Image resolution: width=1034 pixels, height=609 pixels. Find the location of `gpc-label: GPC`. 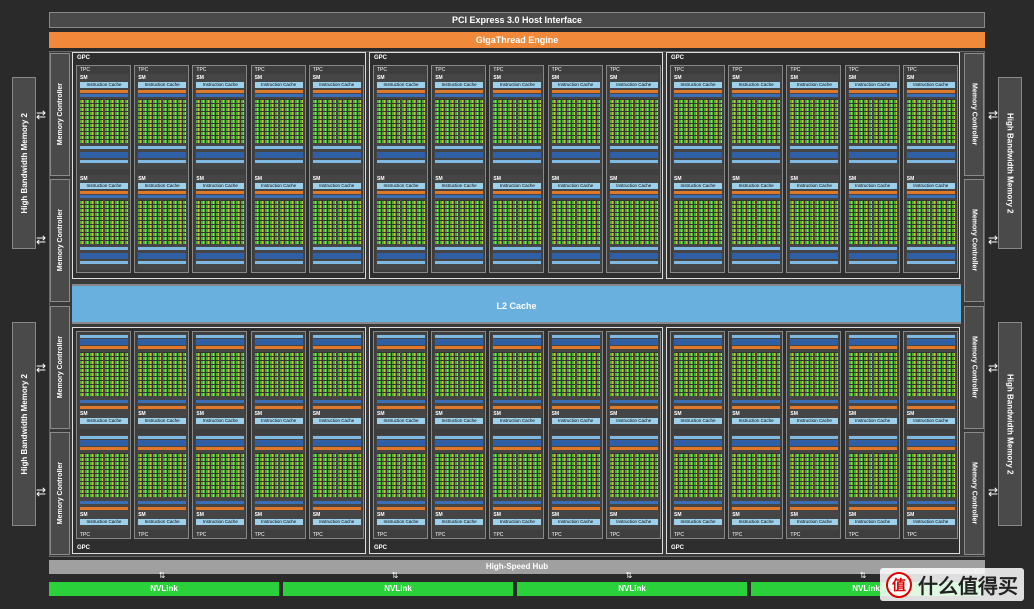

gpc-label: GPC is located at coordinates (84, 58).